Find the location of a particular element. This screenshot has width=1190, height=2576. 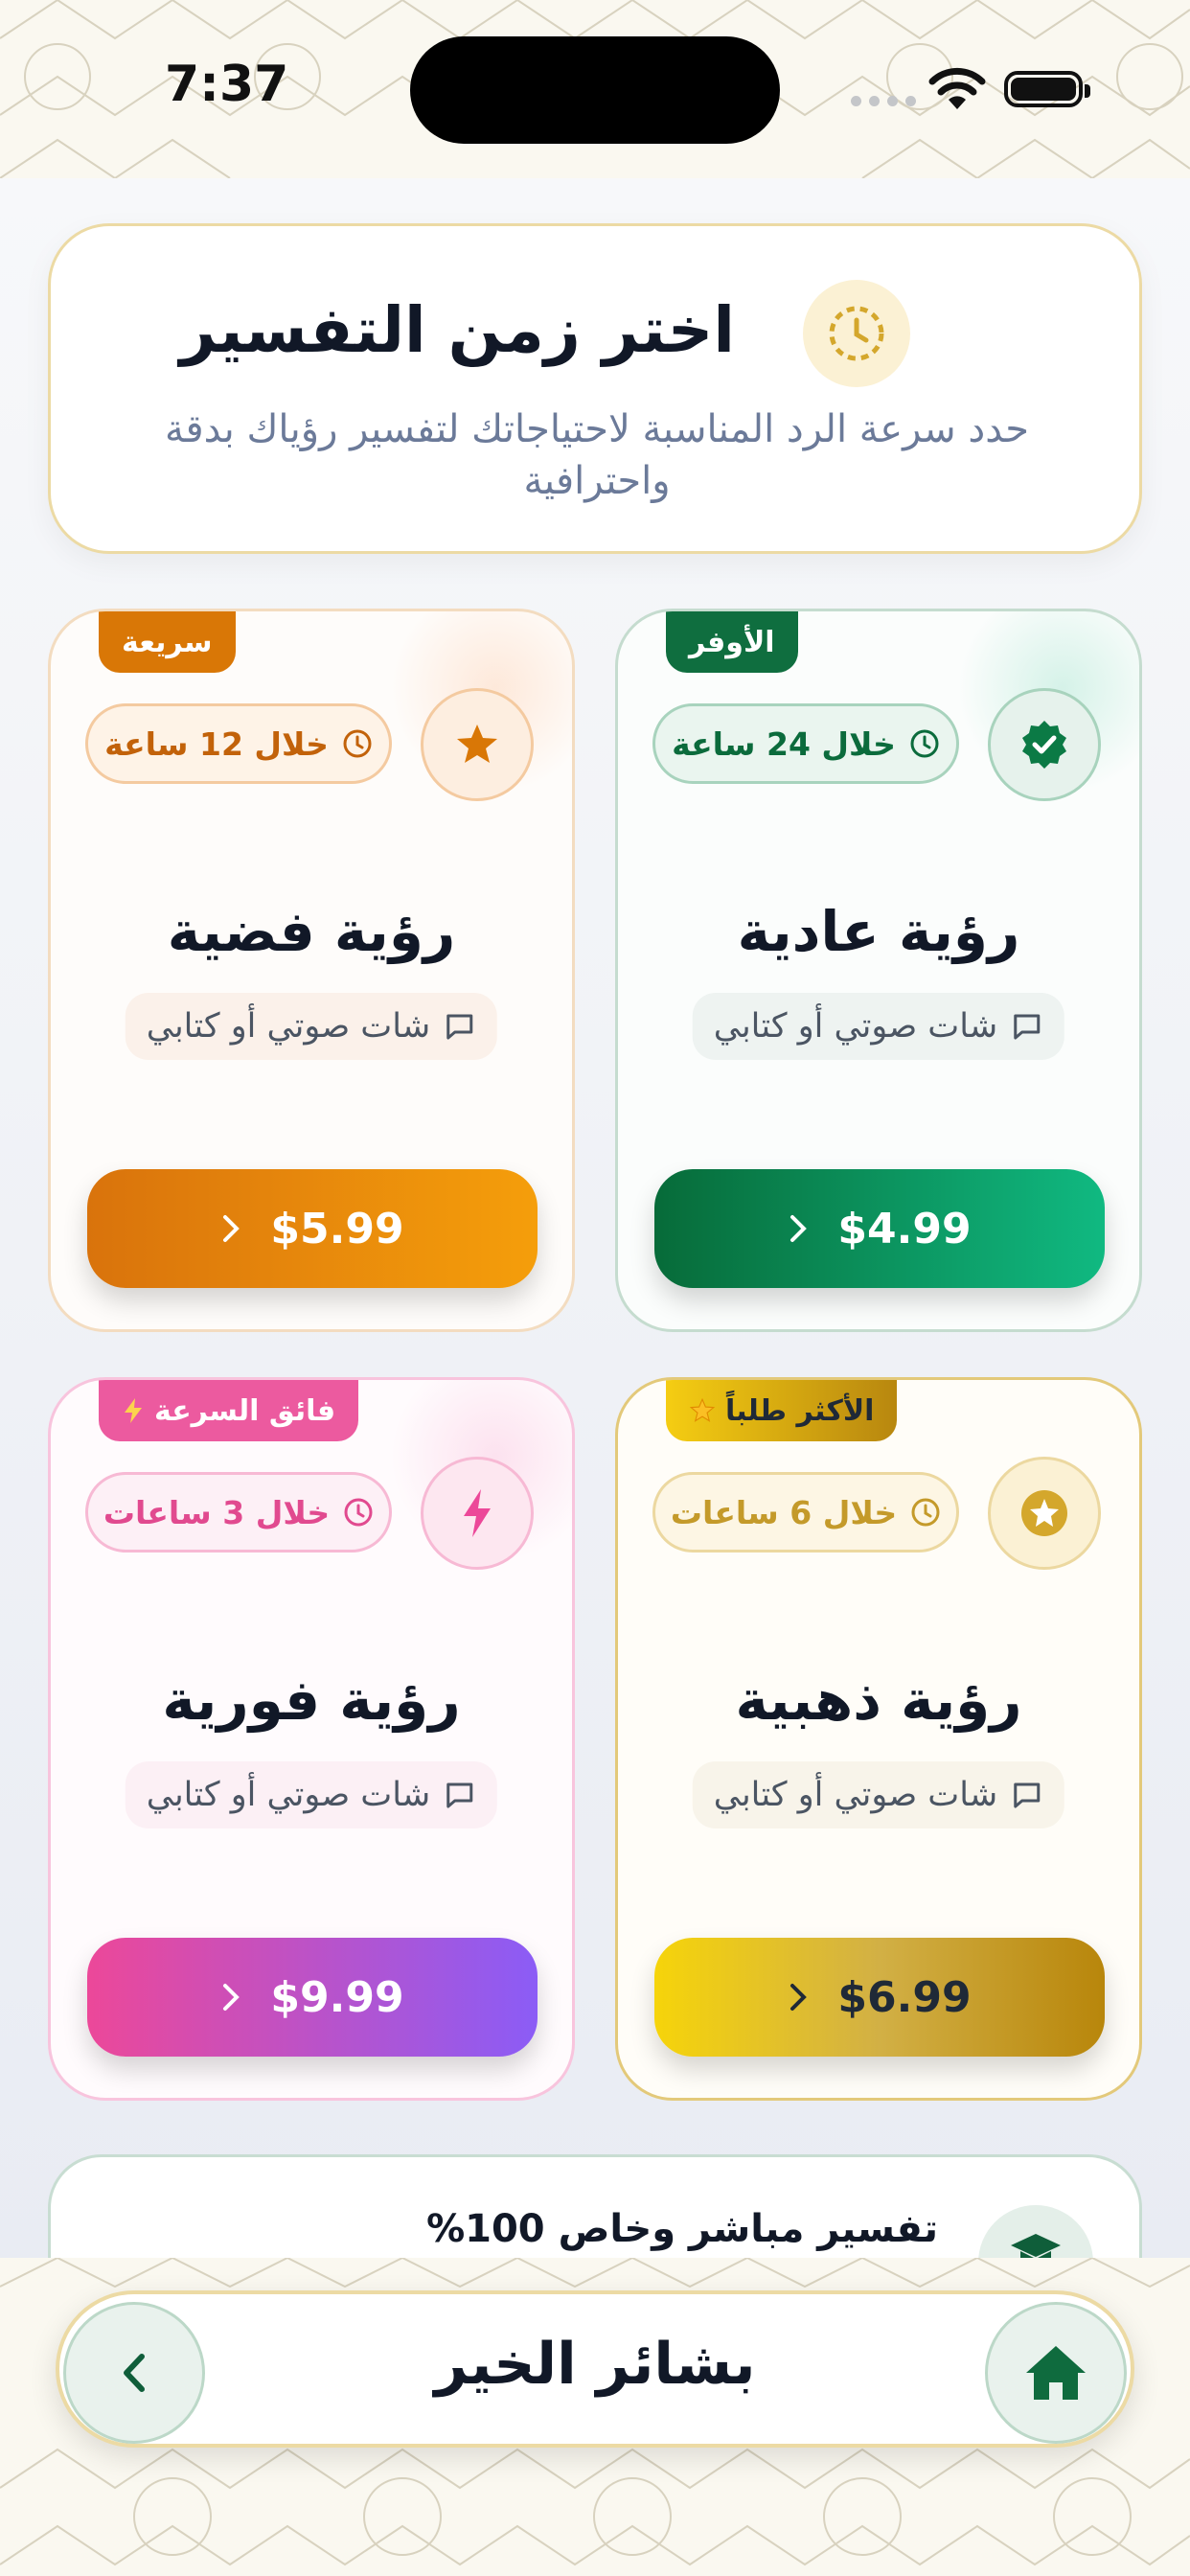

plan-badge: الأوفر is located at coordinates (732, 642).